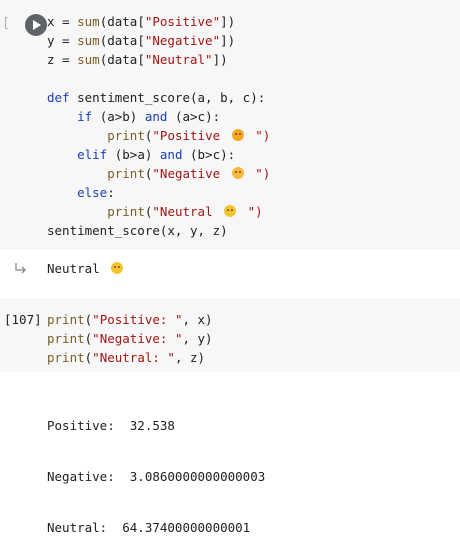 The height and width of the screenshot is (553, 460). I want to click on code-text: print("Positive, so click(167, 135).